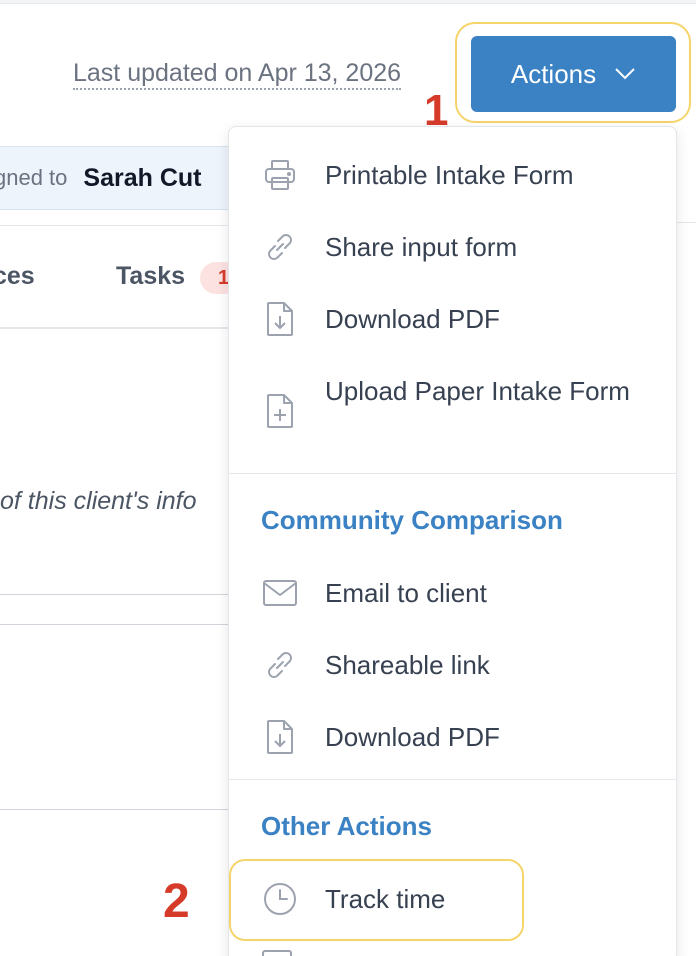 This screenshot has height=956, width=696. Describe the element at coordinates (98, 501) in the screenshot. I see `info-text: of this client's info` at that location.